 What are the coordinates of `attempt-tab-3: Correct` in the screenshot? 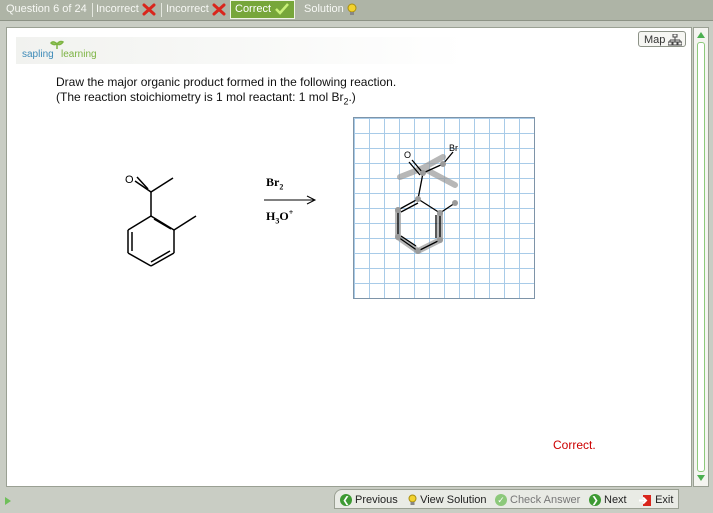 It's located at (263, 9).